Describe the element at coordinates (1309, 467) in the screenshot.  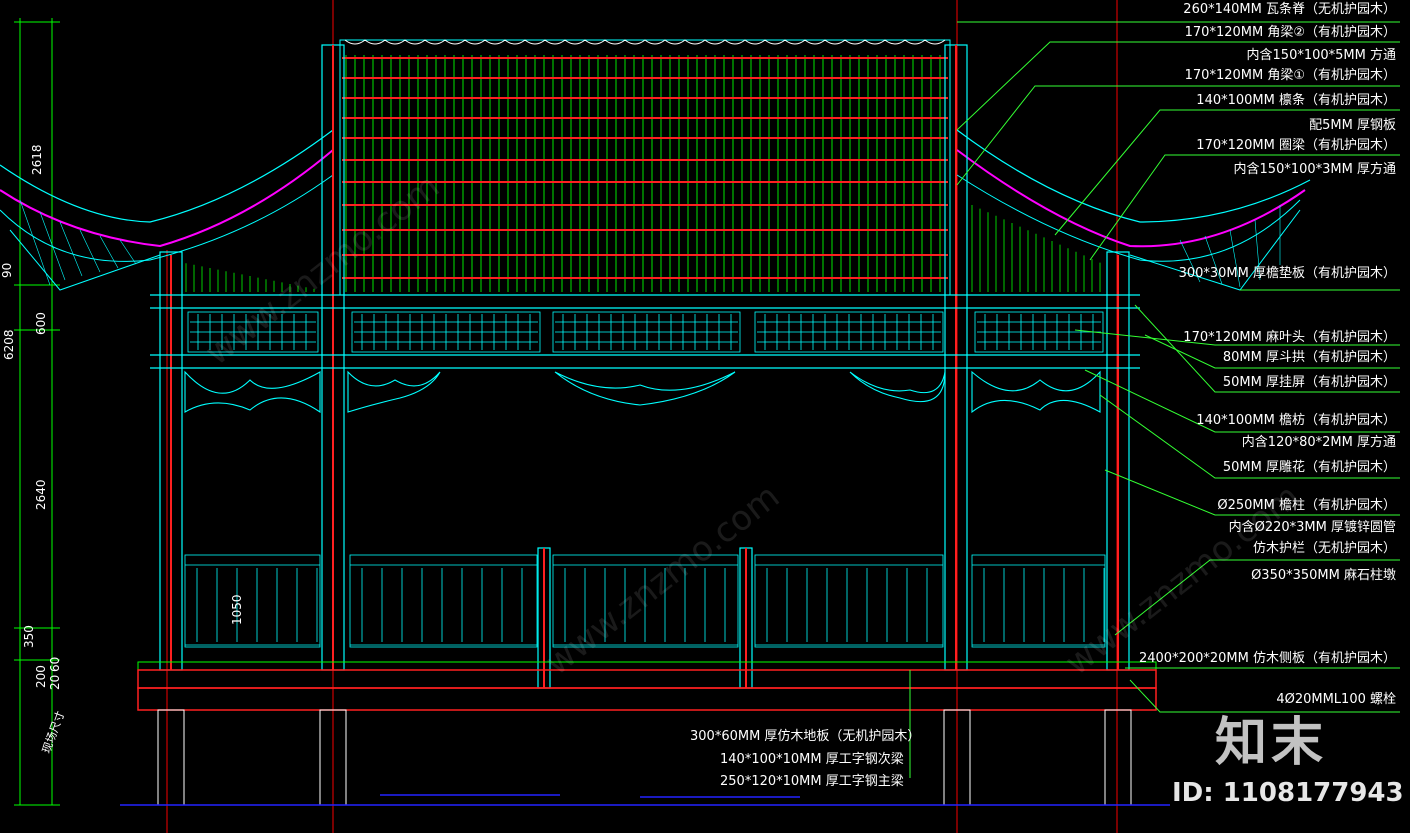
I see `annotation-label: 50MM 厚雕花（有机护园木）` at that location.